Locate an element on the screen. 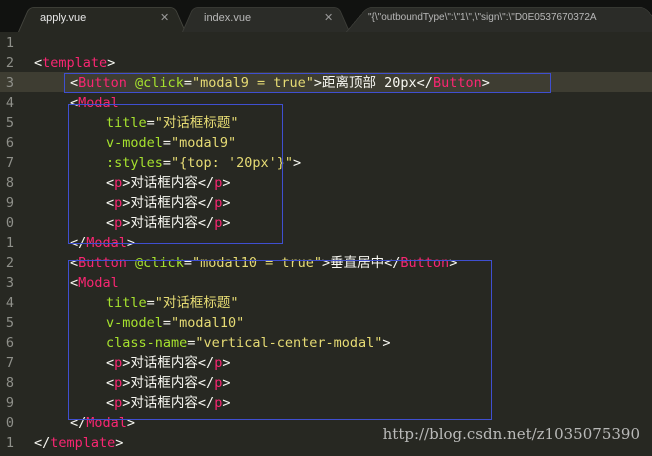 The height and width of the screenshot is (456, 652). tab-apply-vue: apply.vue ✕ is located at coordinates (102, 17).